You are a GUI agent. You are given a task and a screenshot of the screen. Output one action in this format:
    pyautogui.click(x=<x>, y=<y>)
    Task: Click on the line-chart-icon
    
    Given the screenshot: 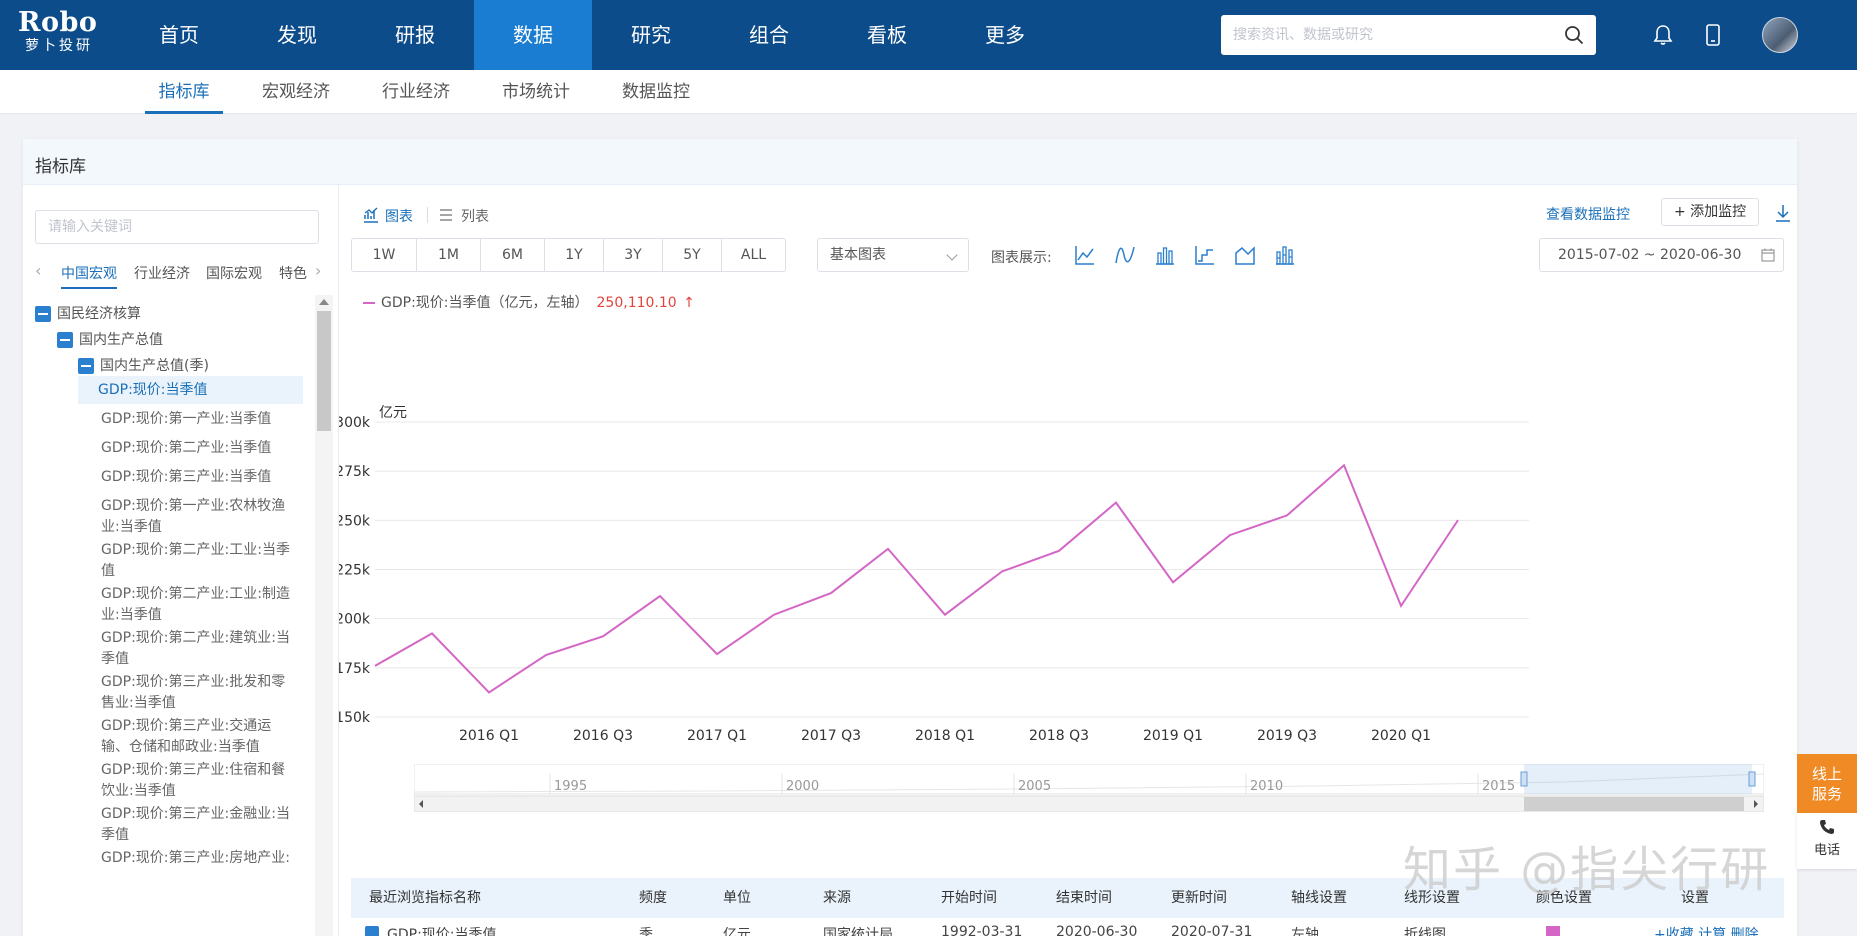 What is the action you would take?
    pyautogui.click(x=1085, y=255)
    